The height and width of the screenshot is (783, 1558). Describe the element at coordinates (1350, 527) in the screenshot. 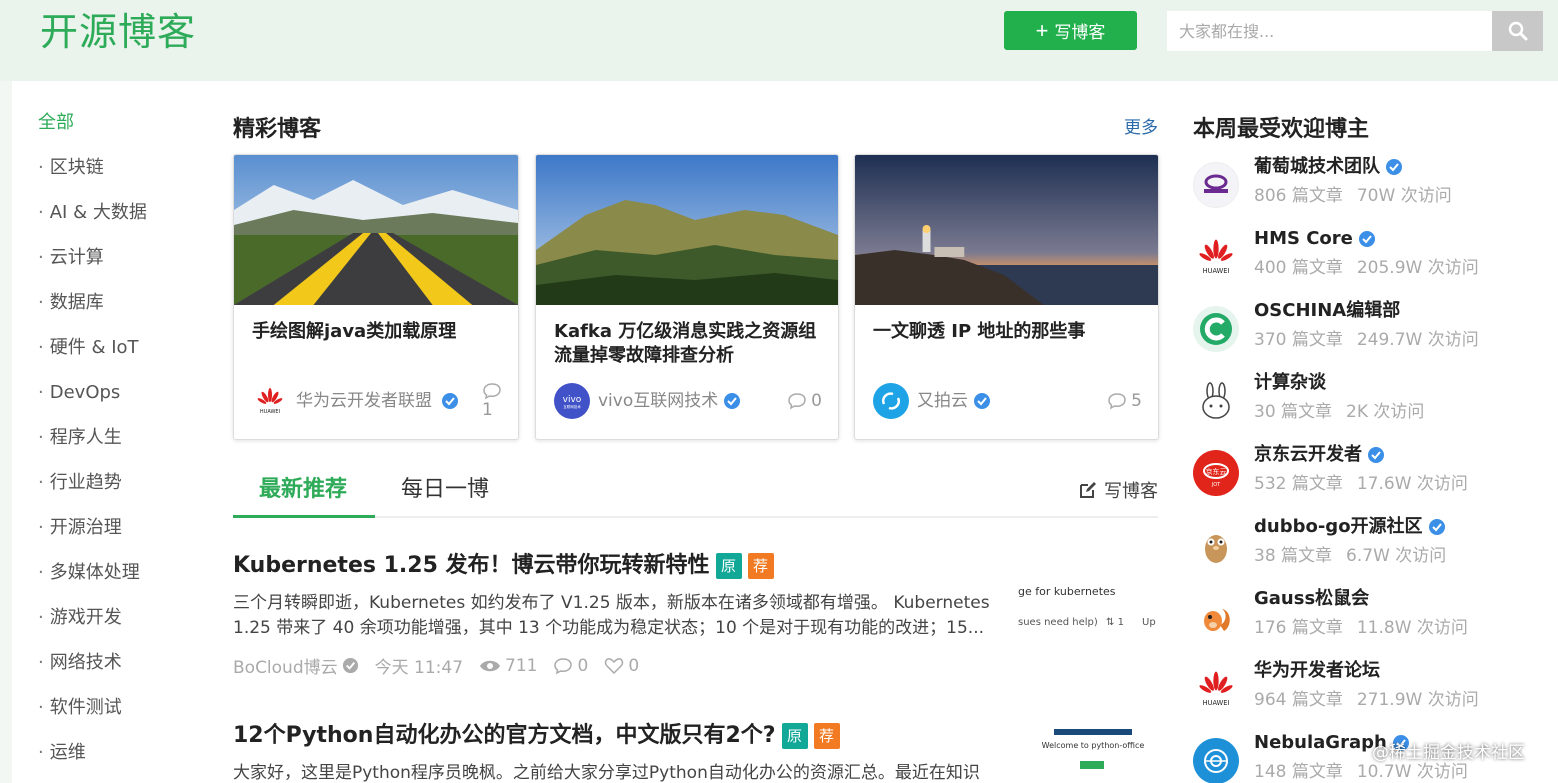

I see `blogger-name: dubbo-go开源社区` at that location.